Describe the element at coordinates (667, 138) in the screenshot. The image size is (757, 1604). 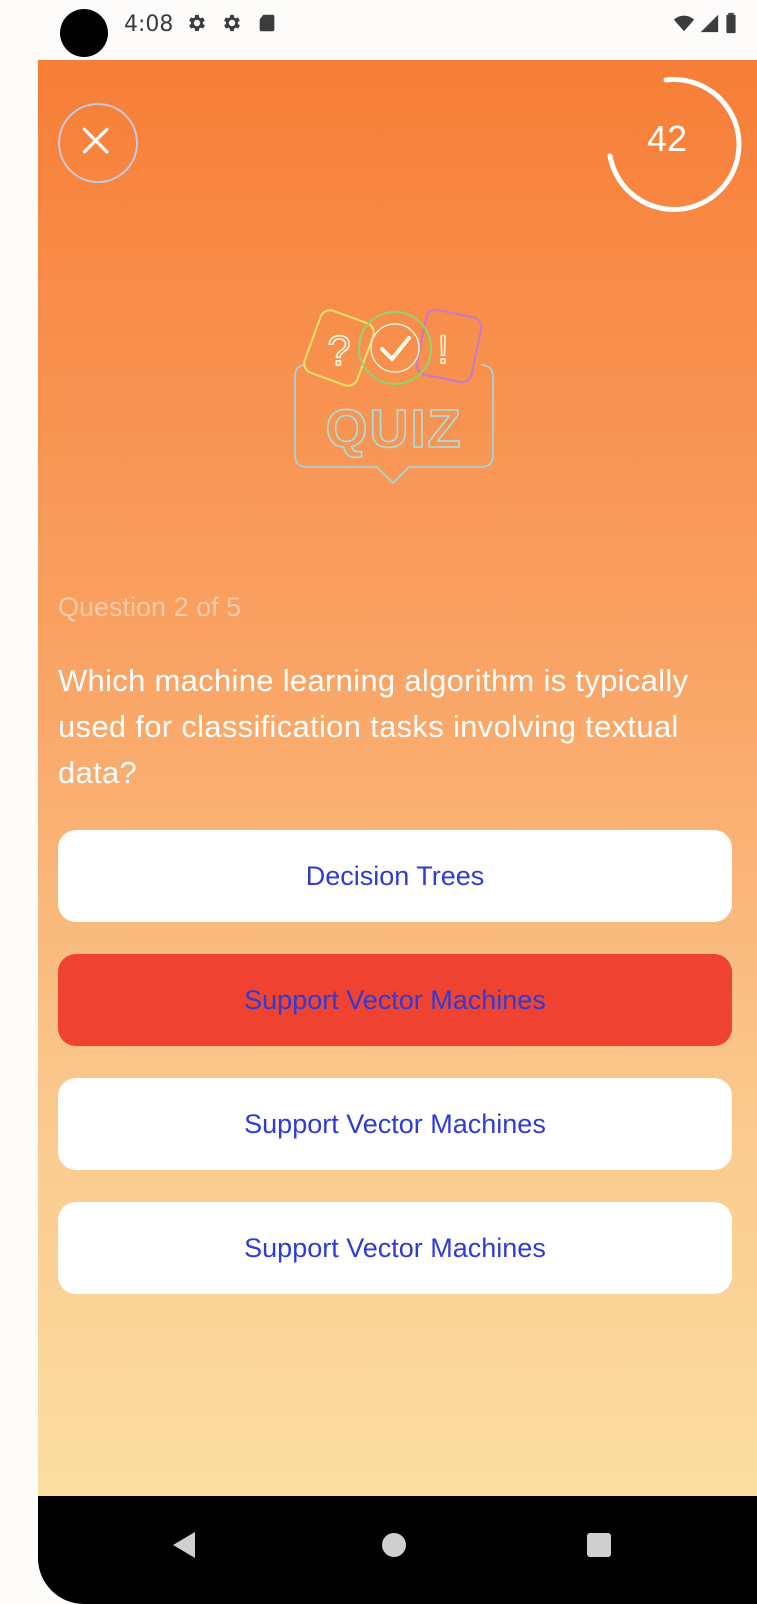
I see `timer-value: 42` at that location.